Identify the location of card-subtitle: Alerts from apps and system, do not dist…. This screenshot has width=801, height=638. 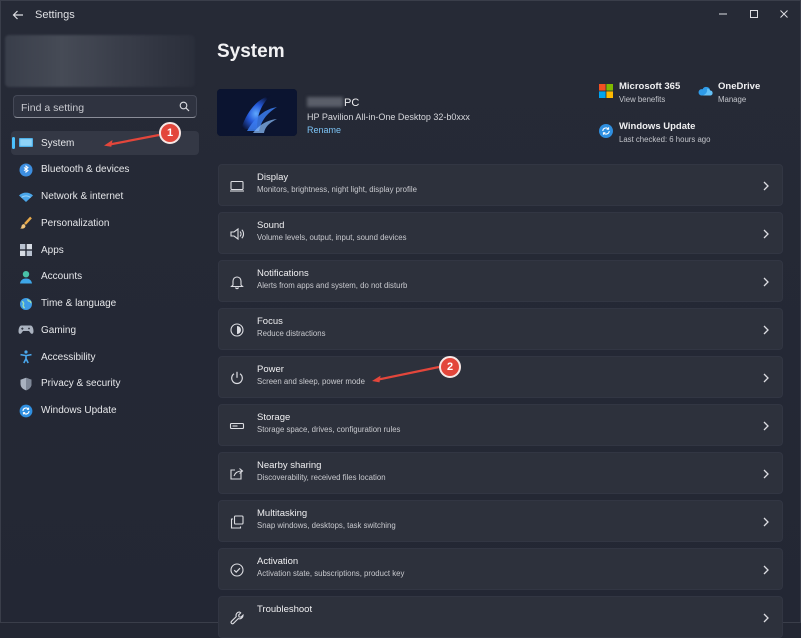
(332, 285).